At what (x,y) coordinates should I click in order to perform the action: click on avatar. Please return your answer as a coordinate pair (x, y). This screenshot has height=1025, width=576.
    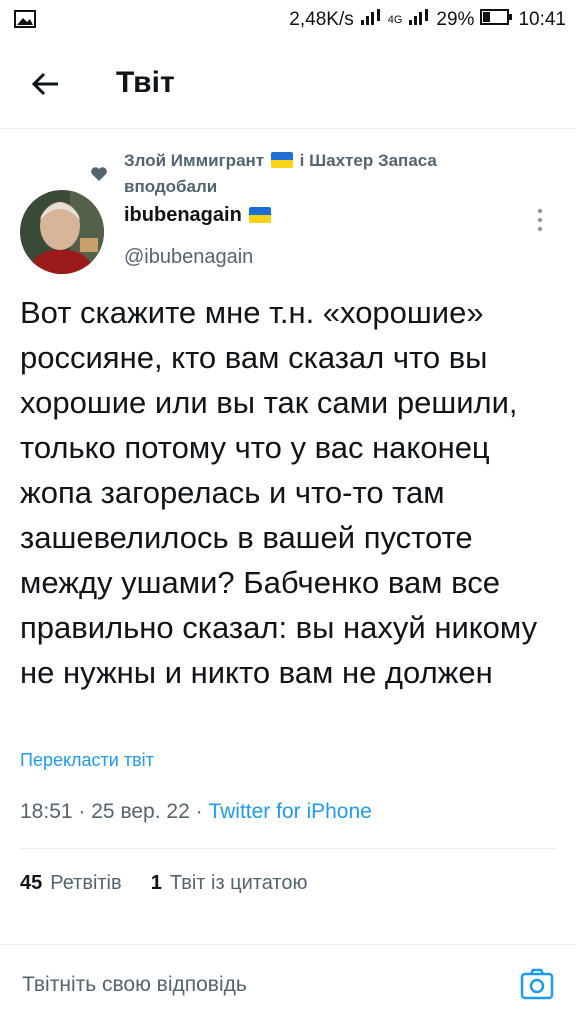
    Looking at the image, I should click on (62, 232).